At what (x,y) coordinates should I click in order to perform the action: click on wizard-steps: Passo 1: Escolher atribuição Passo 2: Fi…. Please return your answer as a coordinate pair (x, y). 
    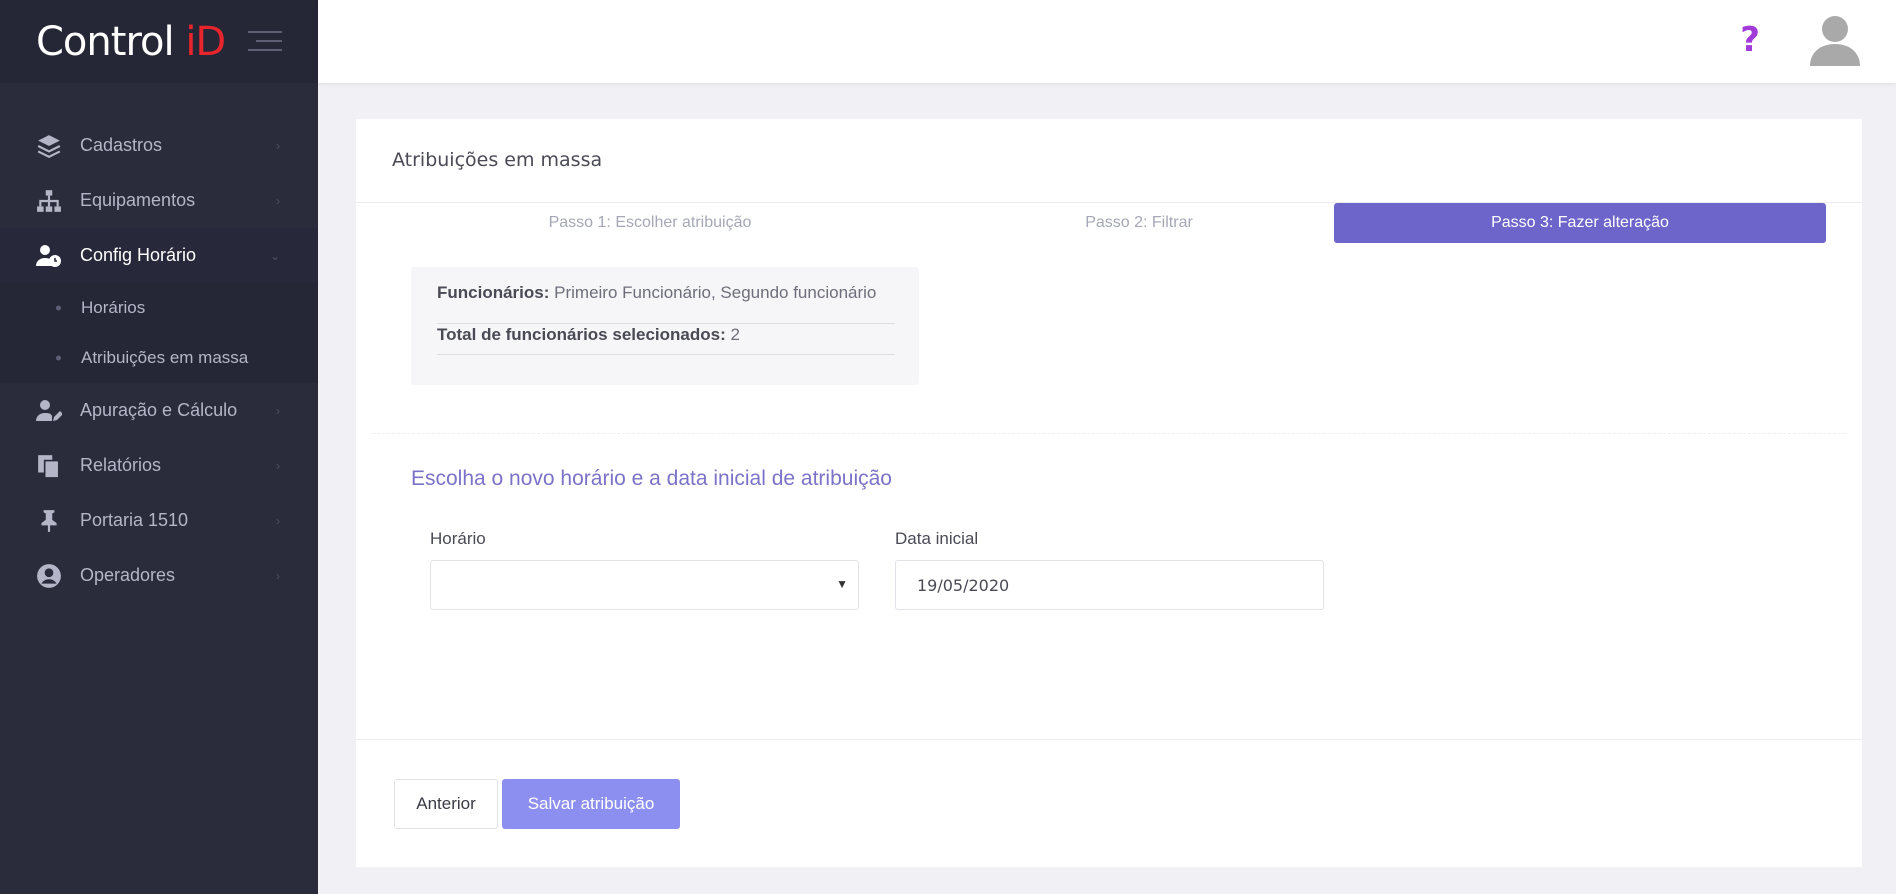
    Looking at the image, I should click on (1109, 223).